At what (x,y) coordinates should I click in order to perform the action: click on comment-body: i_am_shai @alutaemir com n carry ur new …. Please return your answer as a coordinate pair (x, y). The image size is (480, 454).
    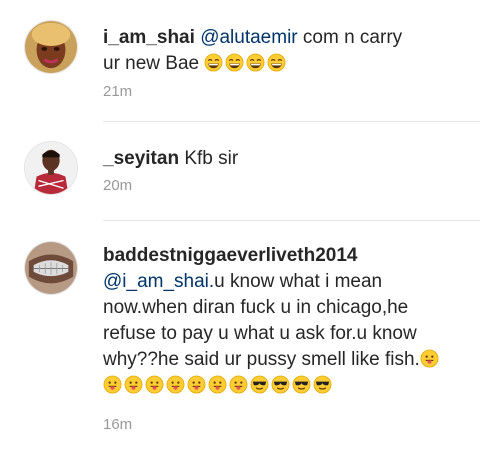
    Looking at the image, I should click on (275, 51).